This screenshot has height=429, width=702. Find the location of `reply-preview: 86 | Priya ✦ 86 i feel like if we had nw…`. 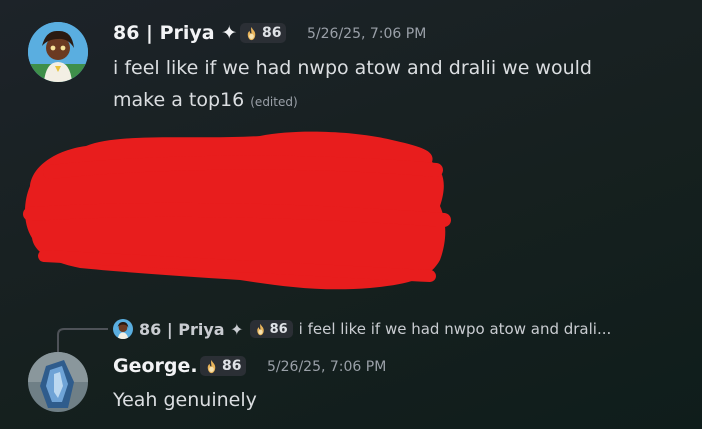

reply-preview: 86 | Priya ✦ 86 i feel like if we had nw… is located at coordinates (362, 329).